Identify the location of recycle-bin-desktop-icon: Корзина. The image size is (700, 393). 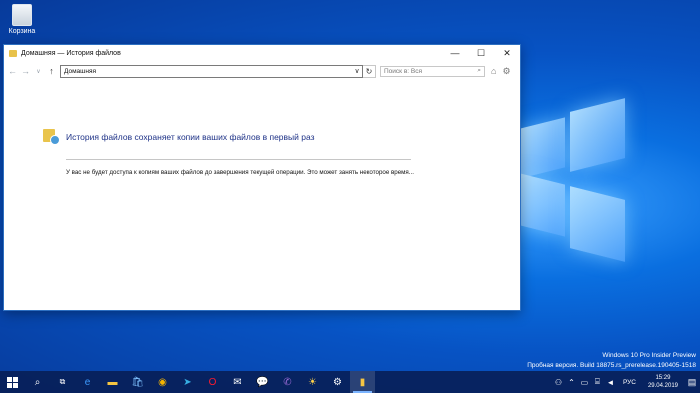
(22, 19).